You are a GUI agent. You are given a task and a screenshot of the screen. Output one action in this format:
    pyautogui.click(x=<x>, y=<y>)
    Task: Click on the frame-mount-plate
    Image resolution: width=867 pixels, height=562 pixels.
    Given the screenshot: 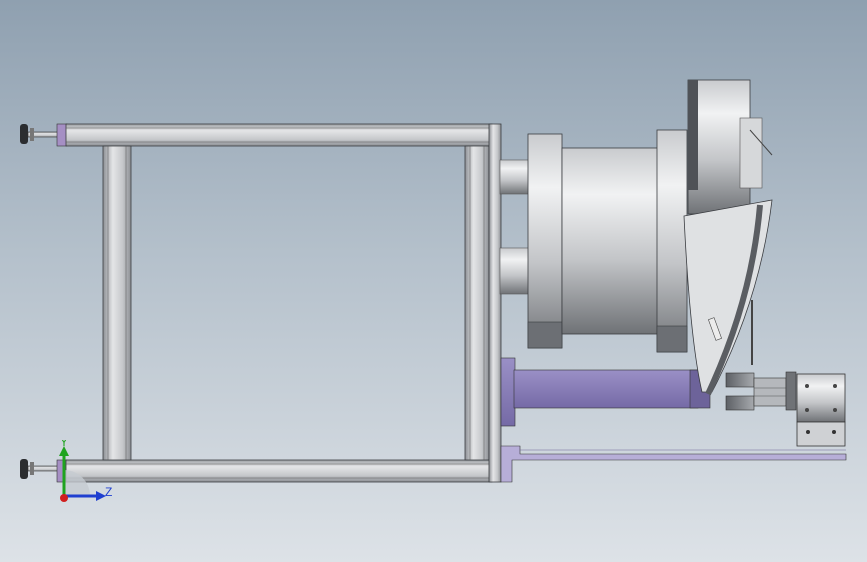 What is the action you would take?
    pyautogui.click(x=495, y=303)
    